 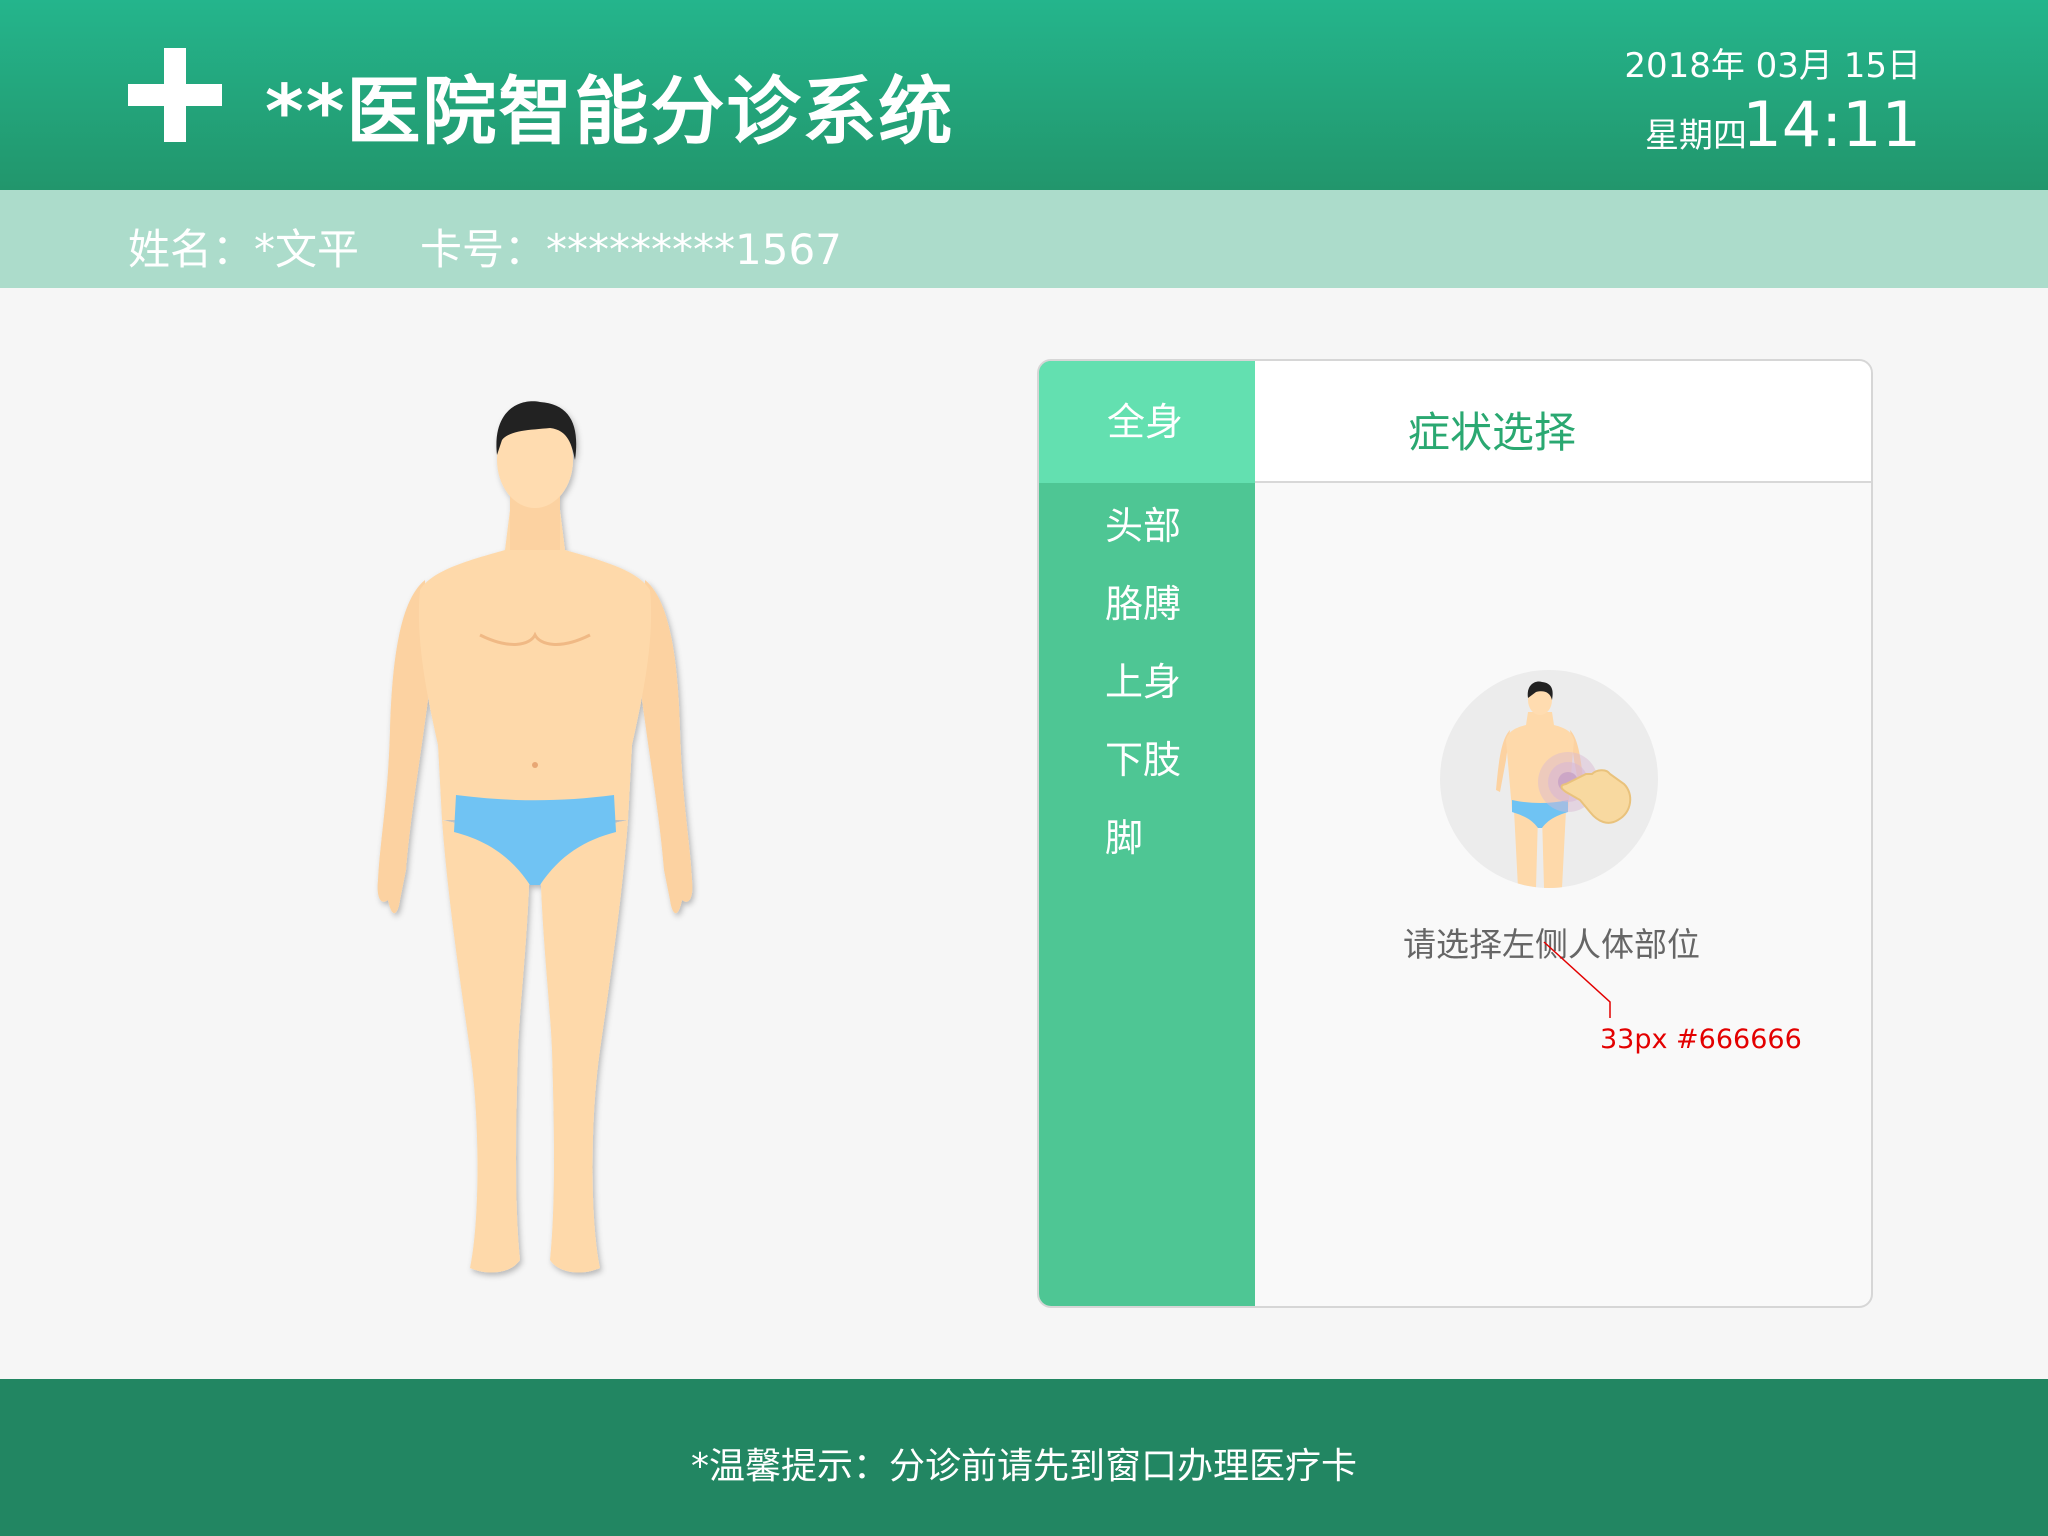 What do you see at coordinates (1831, 124) in the screenshot?
I see `current-time: 14:11` at bounding box center [1831, 124].